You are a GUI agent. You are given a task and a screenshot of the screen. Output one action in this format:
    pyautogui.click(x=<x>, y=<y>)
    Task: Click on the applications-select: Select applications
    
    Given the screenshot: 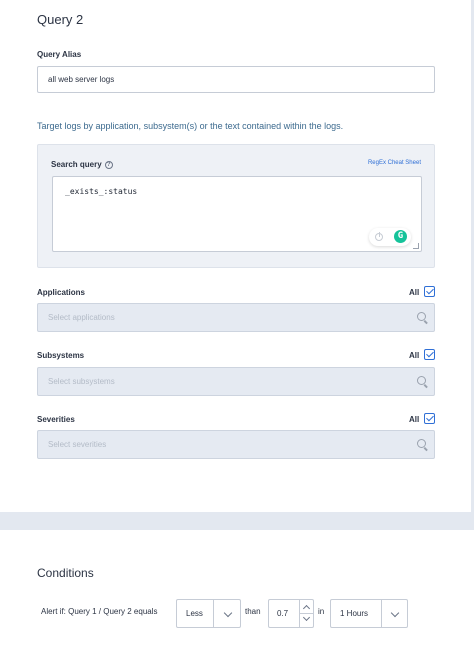 What is the action you would take?
    pyautogui.click(x=236, y=317)
    